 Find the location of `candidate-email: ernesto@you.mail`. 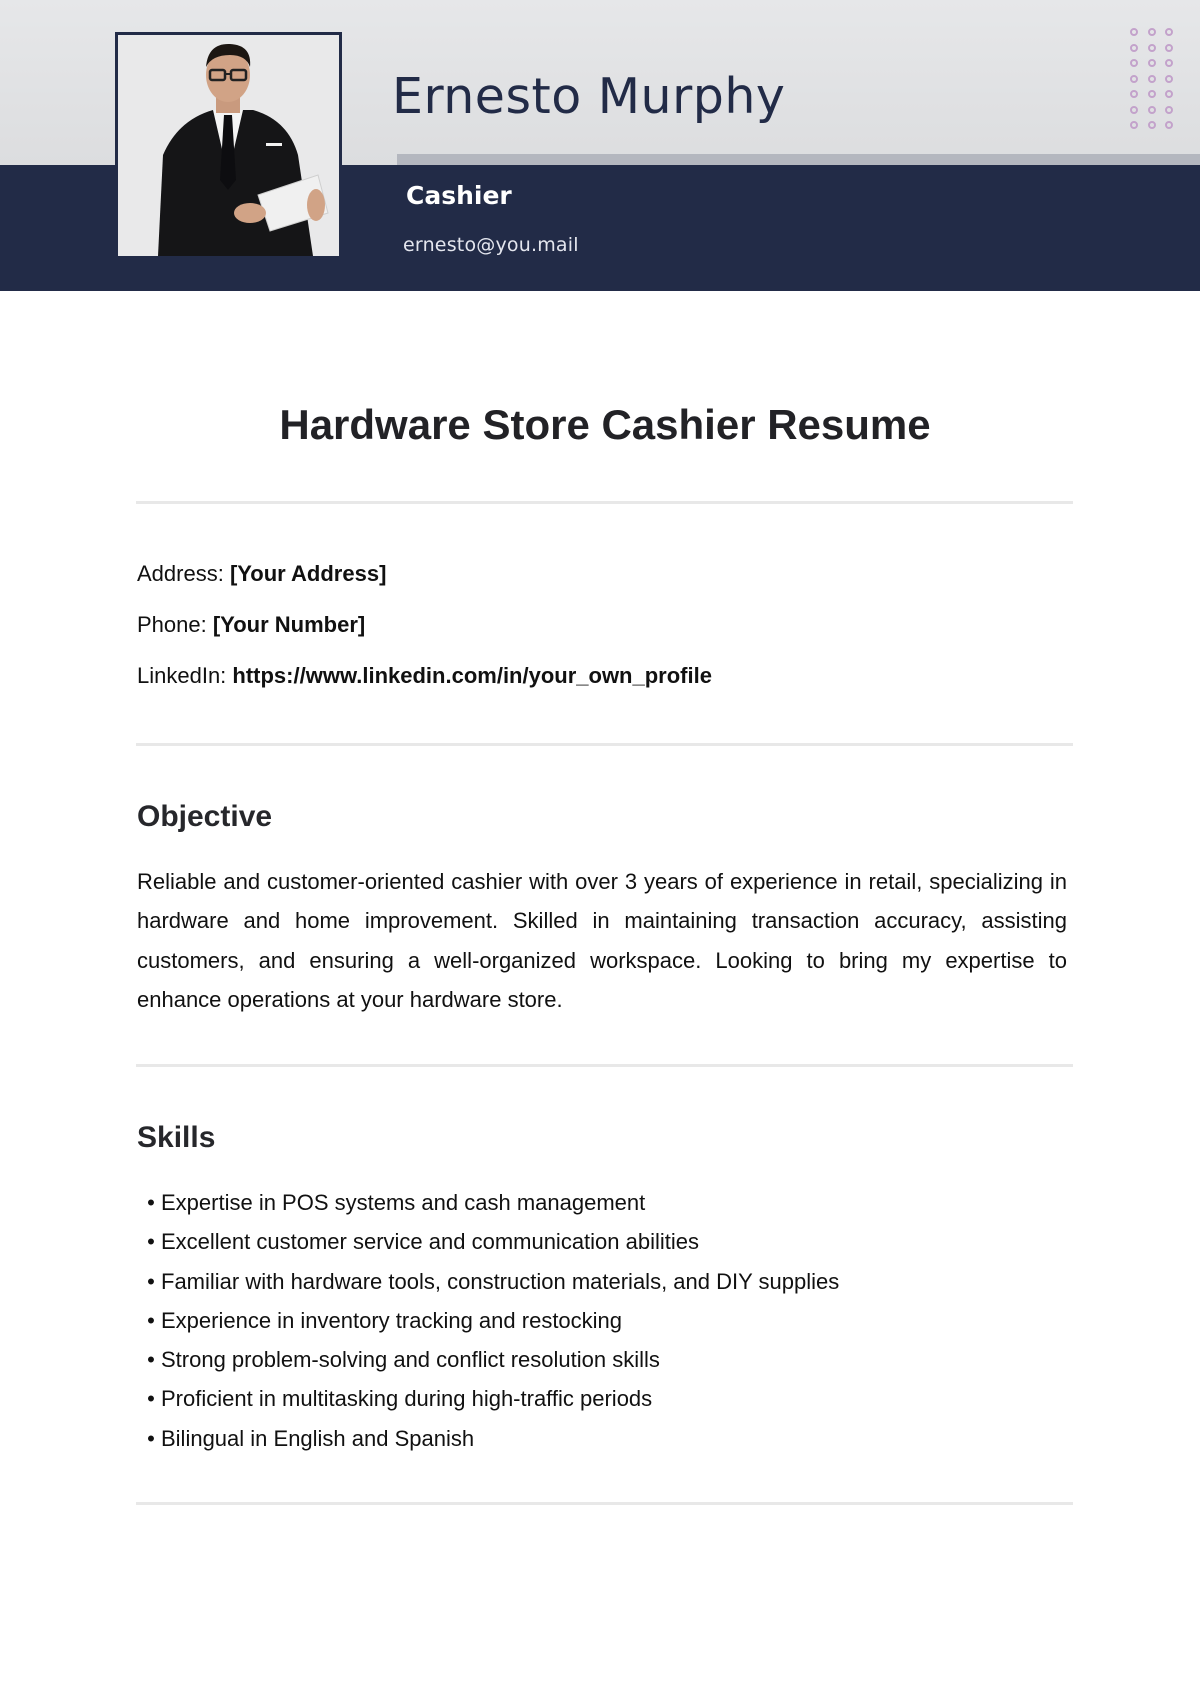

candidate-email: ernesto@you.mail is located at coordinates (491, 245).